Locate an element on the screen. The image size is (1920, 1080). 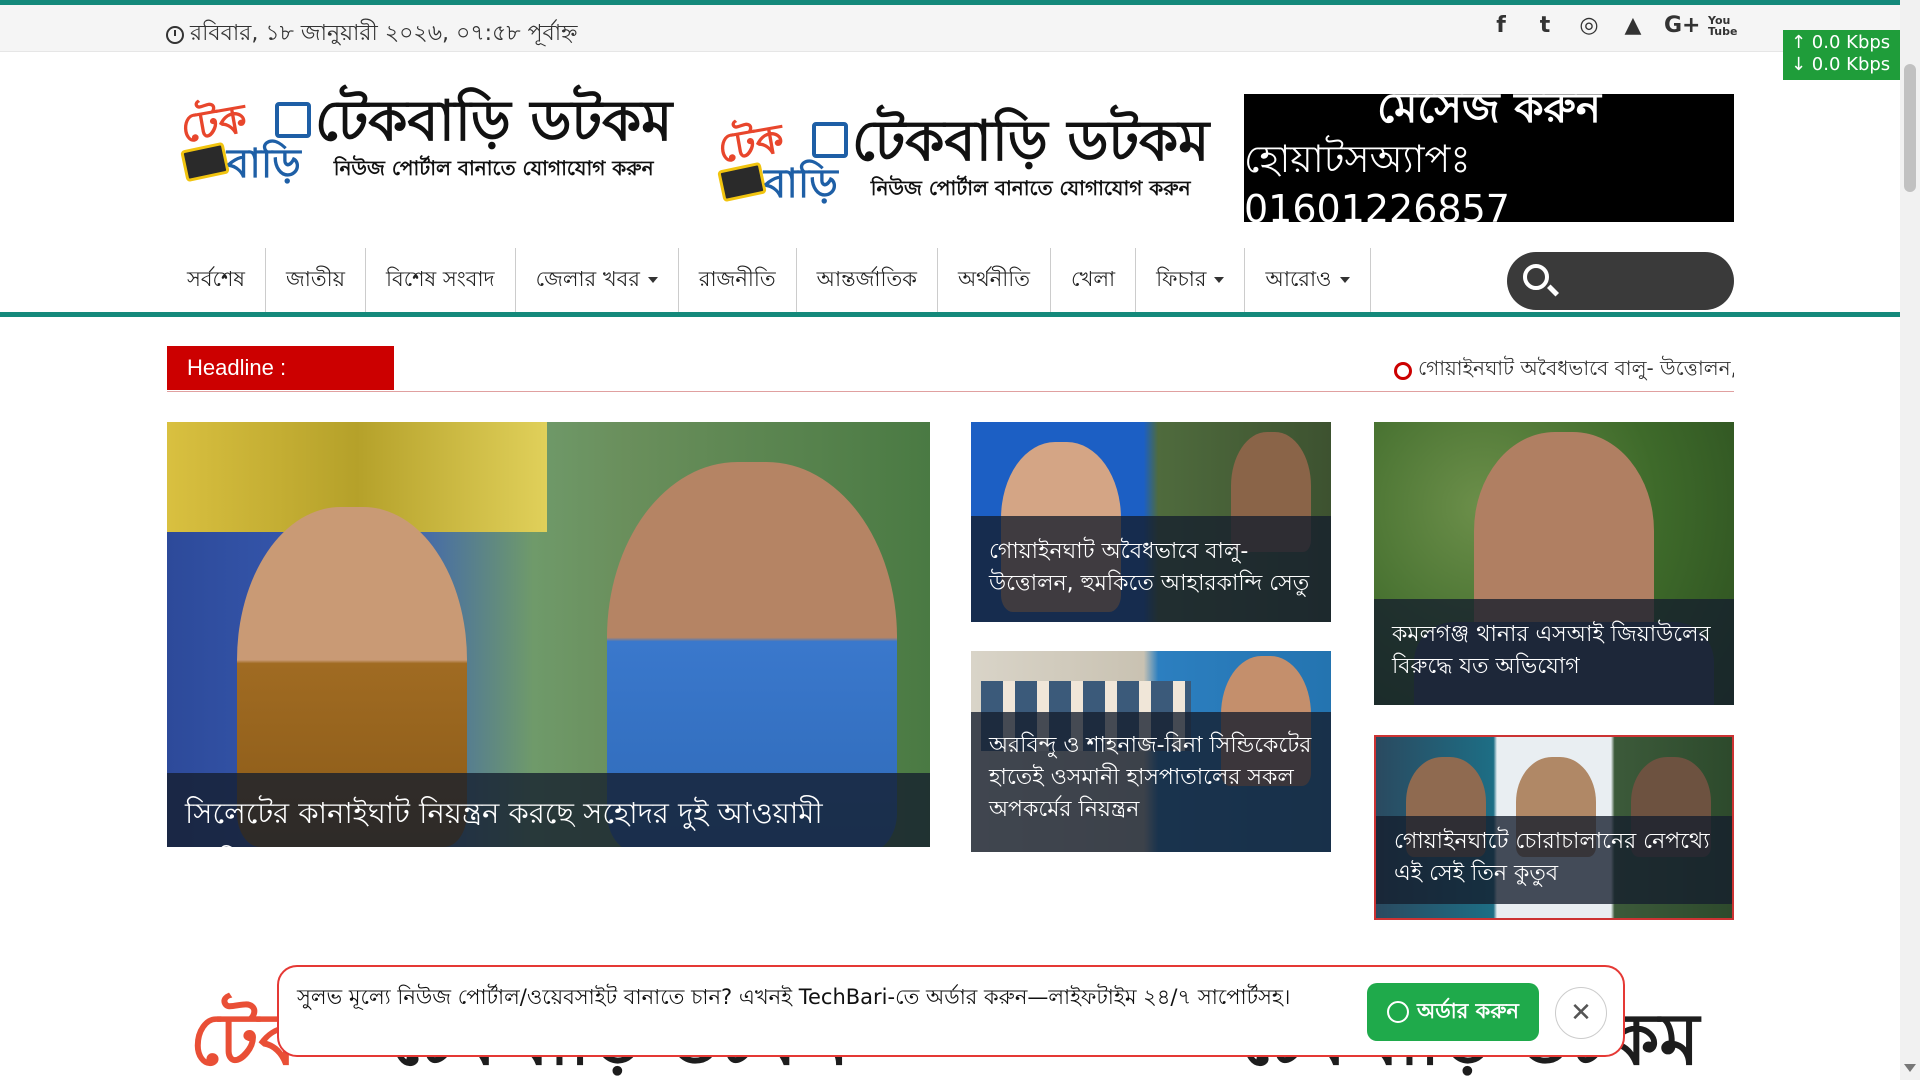
circle-bullet-icon is located at coordinates (1403, 370).